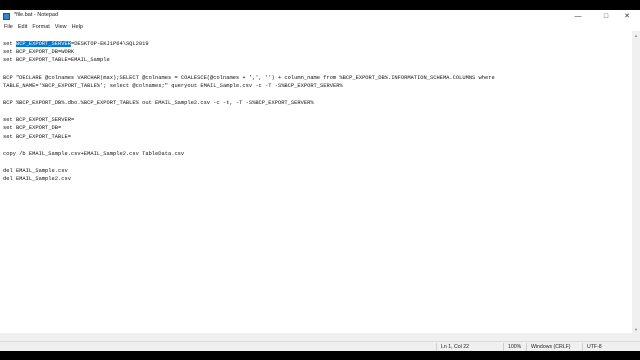 This screenshot has width=640, height=360. Describe the element at coordinates (40, 27) in the screenshot. I see `menu-format: Format` at that location.